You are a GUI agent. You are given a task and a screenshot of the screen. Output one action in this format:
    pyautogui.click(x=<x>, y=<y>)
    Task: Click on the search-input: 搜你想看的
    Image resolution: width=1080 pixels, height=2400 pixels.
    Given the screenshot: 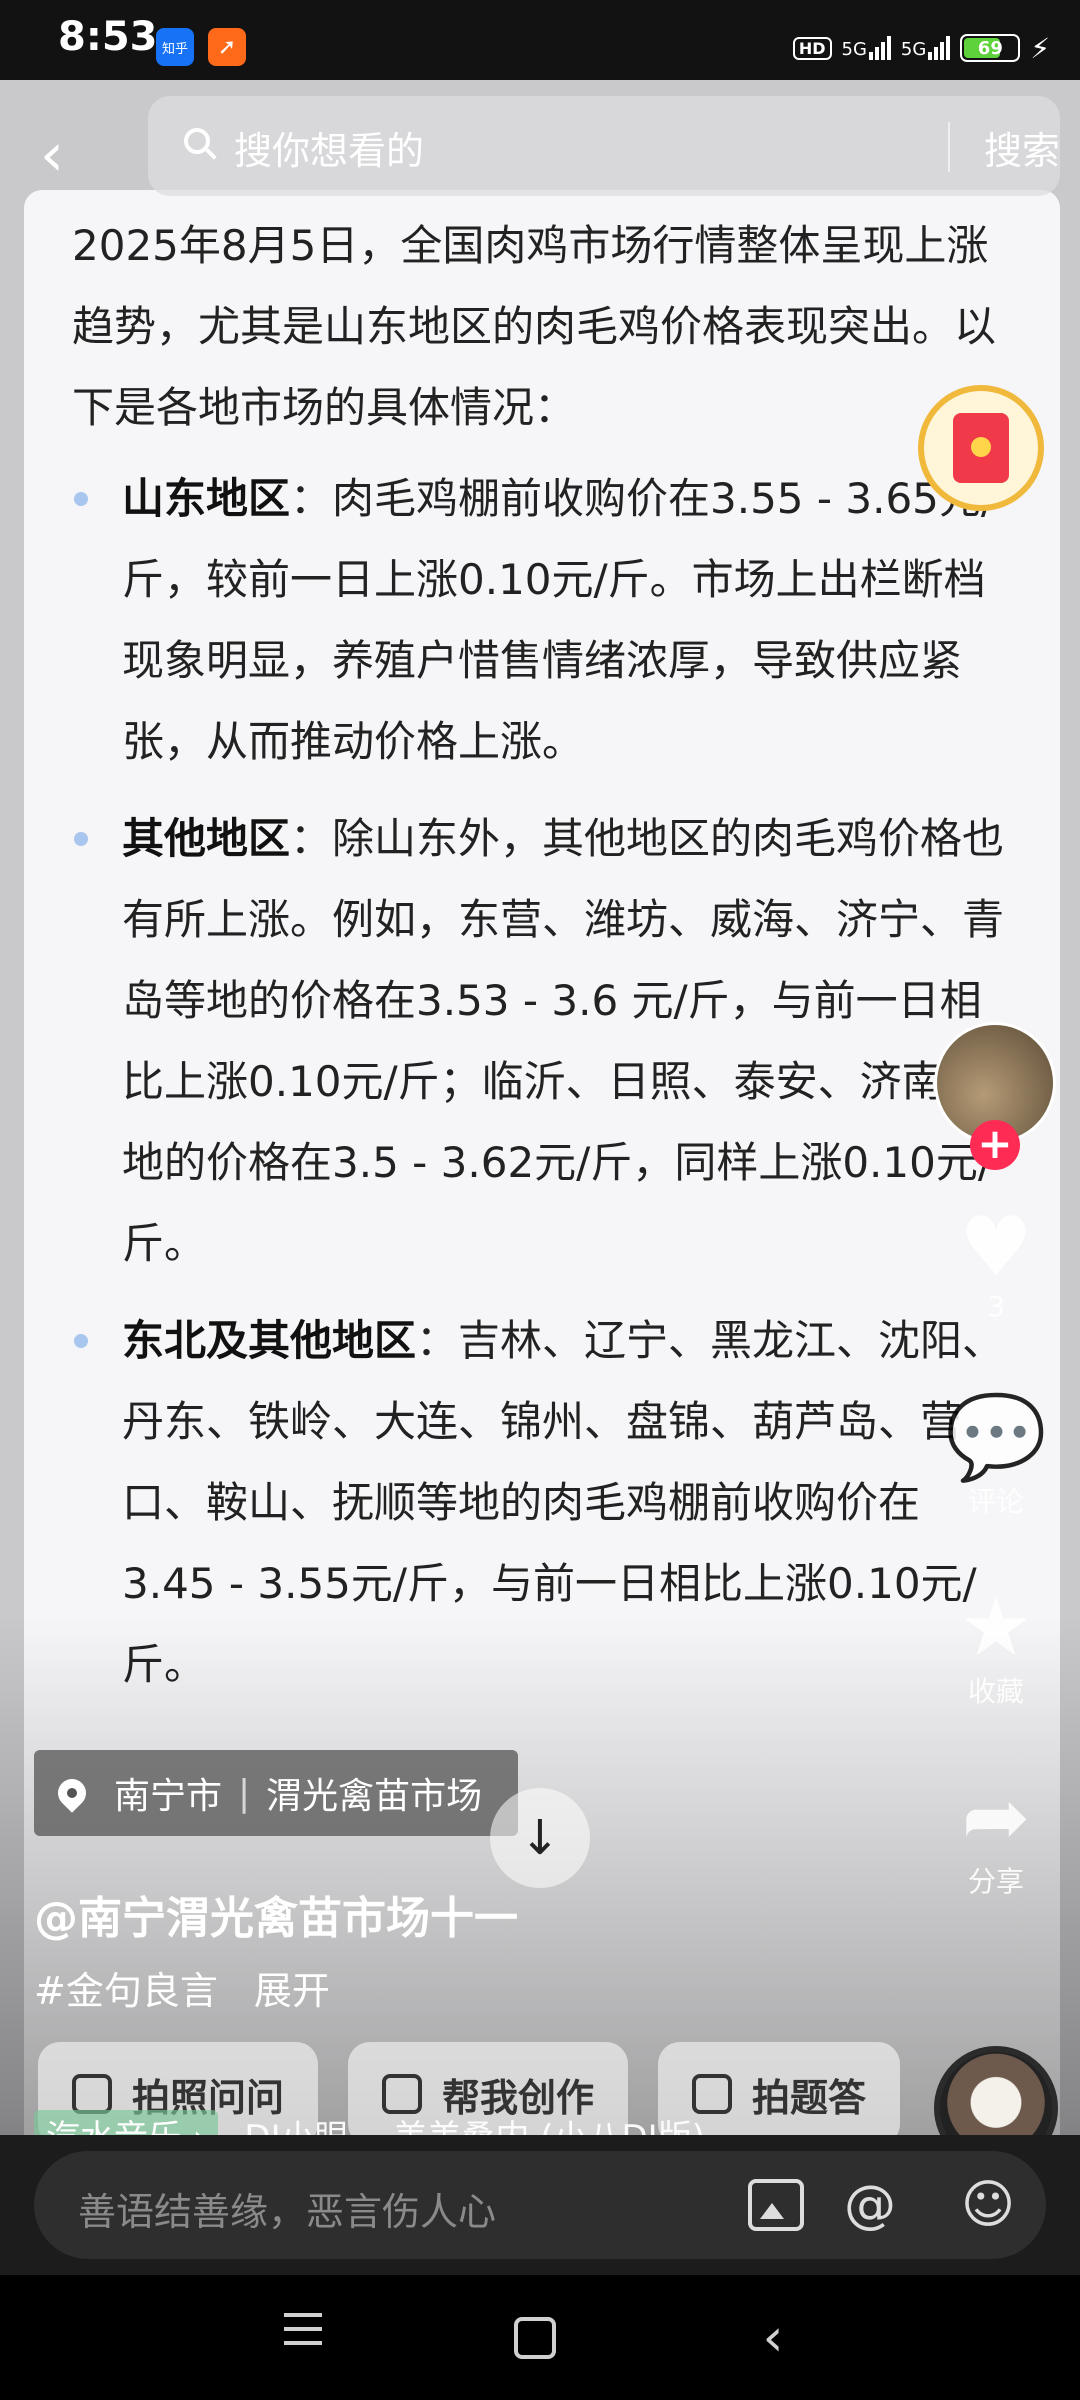 What is the action you would take?
    pyautogui.click(x=329, y=147)
    